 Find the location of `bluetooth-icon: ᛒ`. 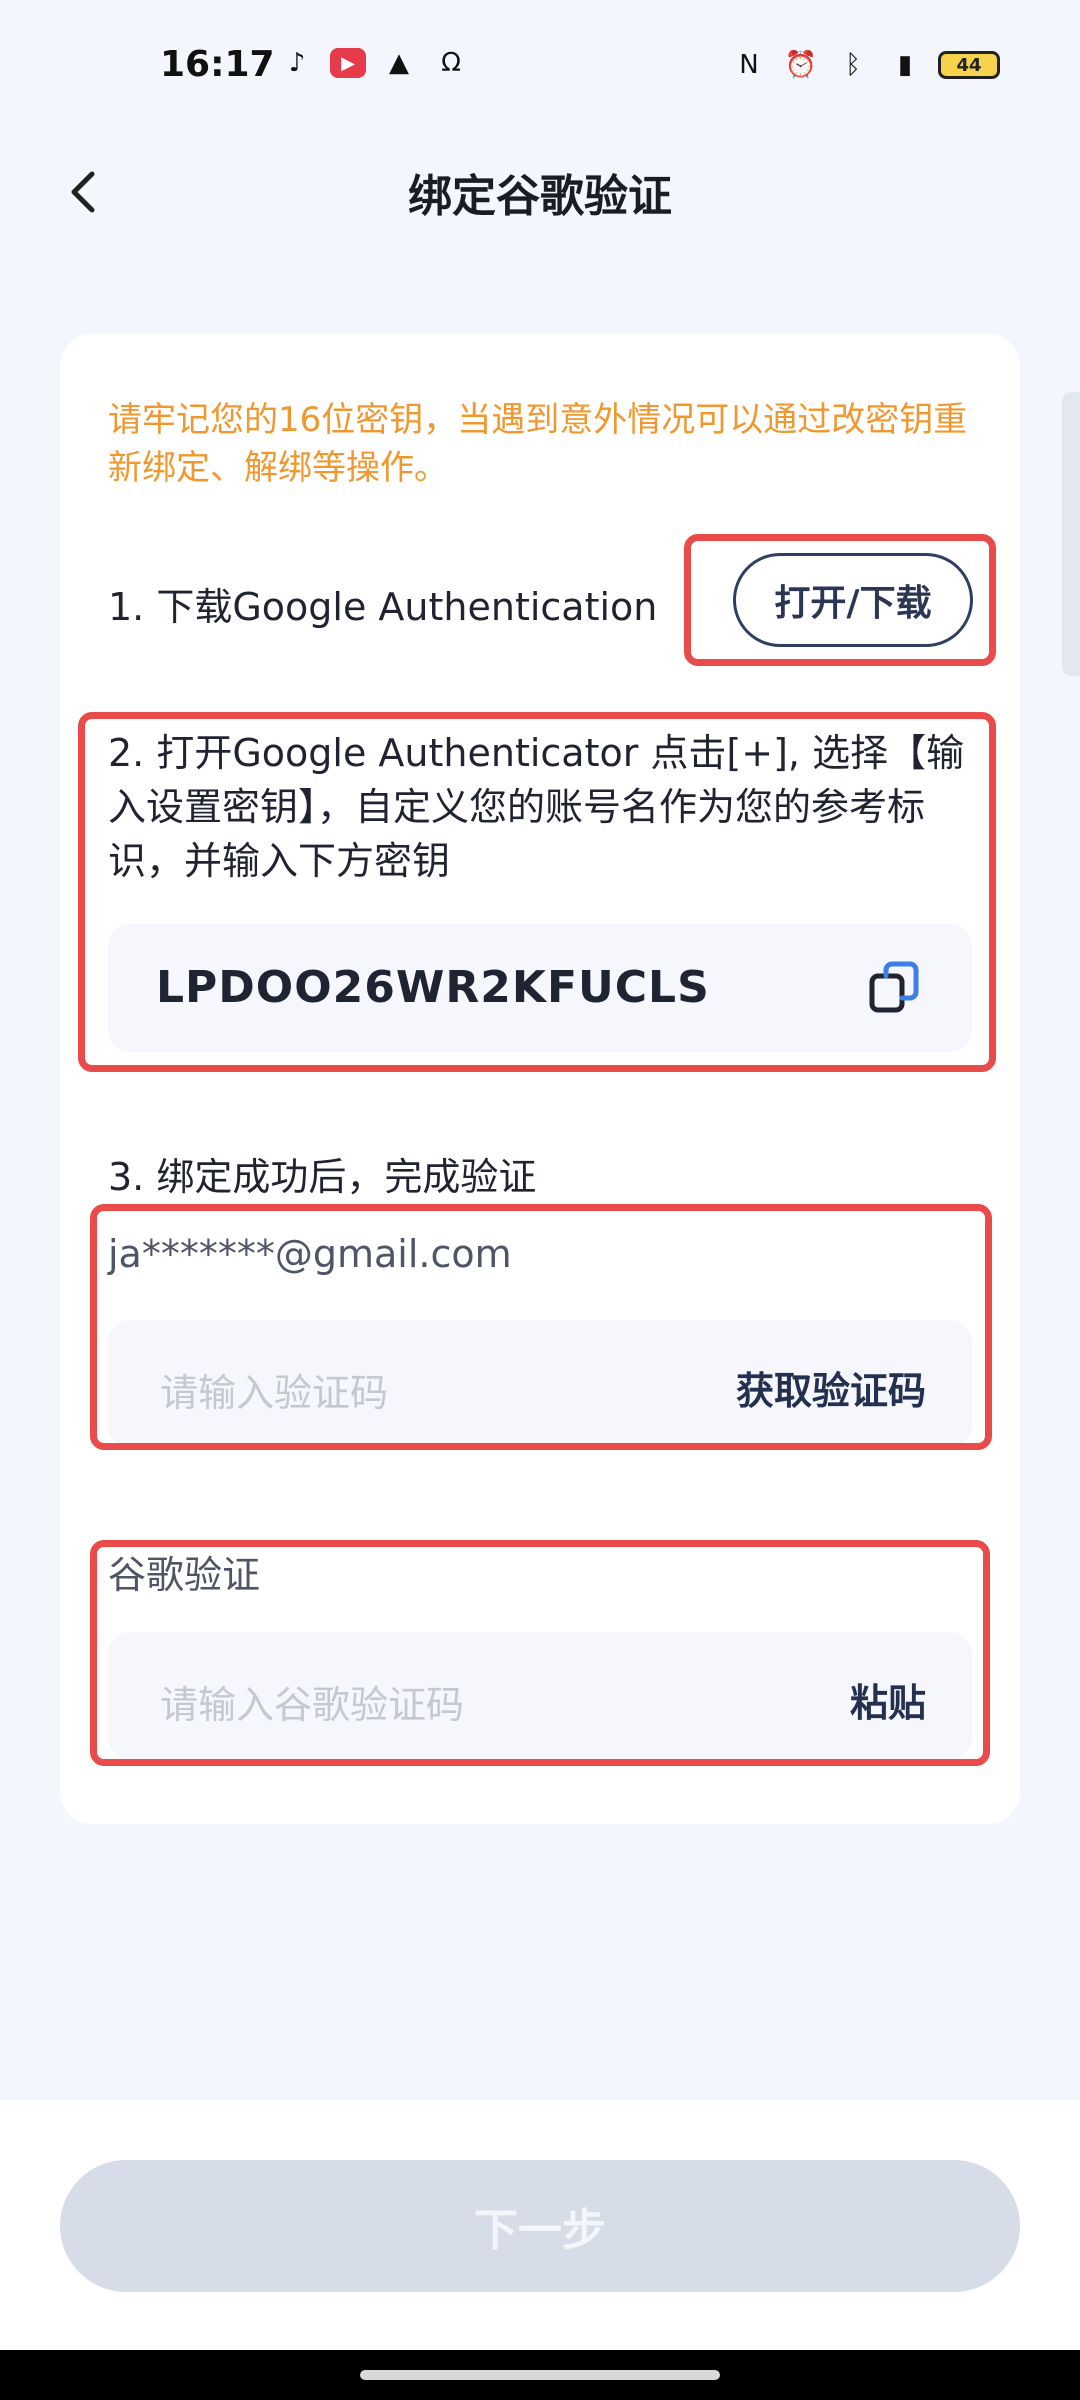

bluetooth-icon: ᛒ is located at coordinates (853, 65).